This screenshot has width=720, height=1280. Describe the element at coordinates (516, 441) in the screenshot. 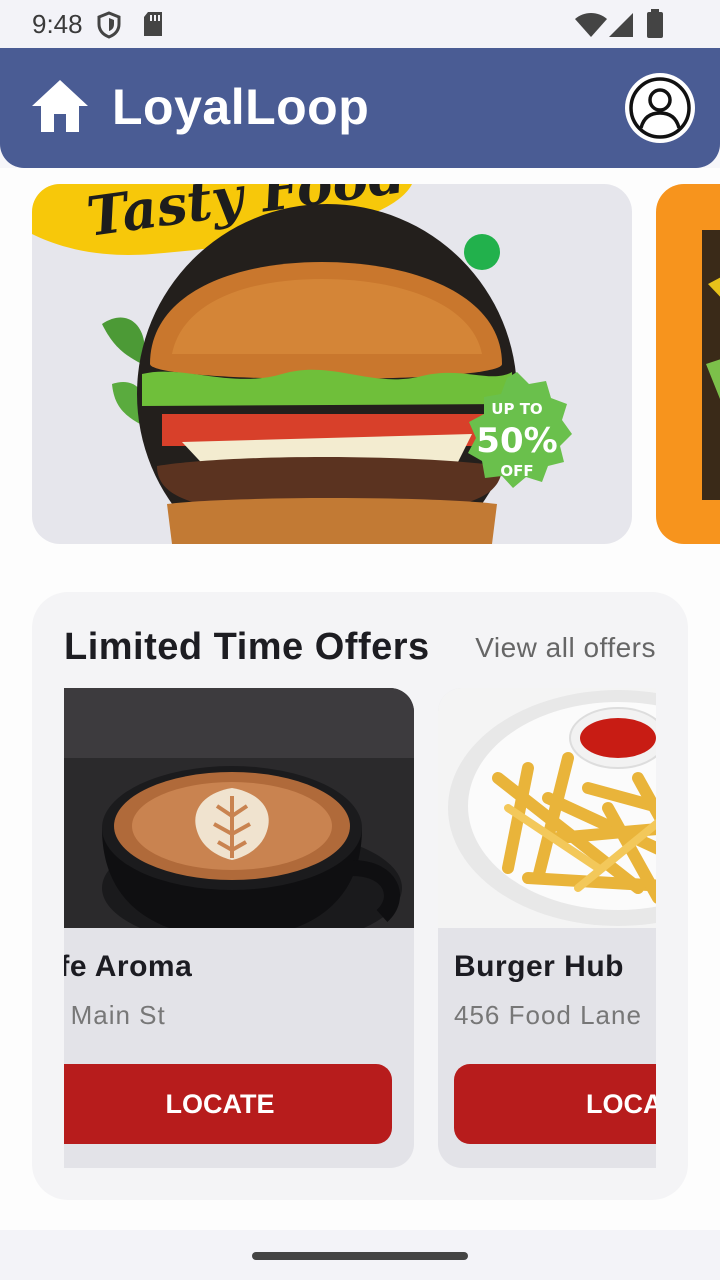

I see `badge-percent-text: 50%` at that location.